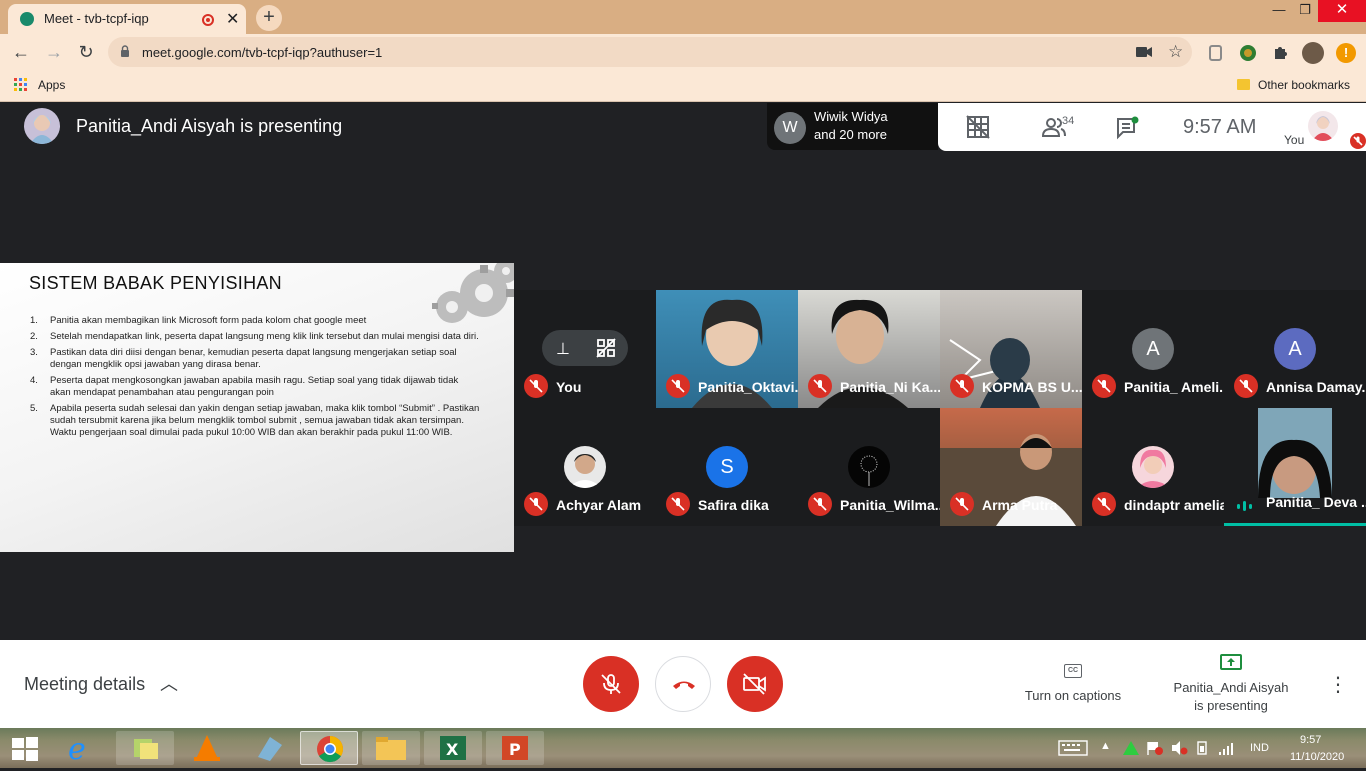  What do you see at coordinates (611, 684) in the screenshot?
I see `microphone-toggle-button` at bounding box center [611, 684].